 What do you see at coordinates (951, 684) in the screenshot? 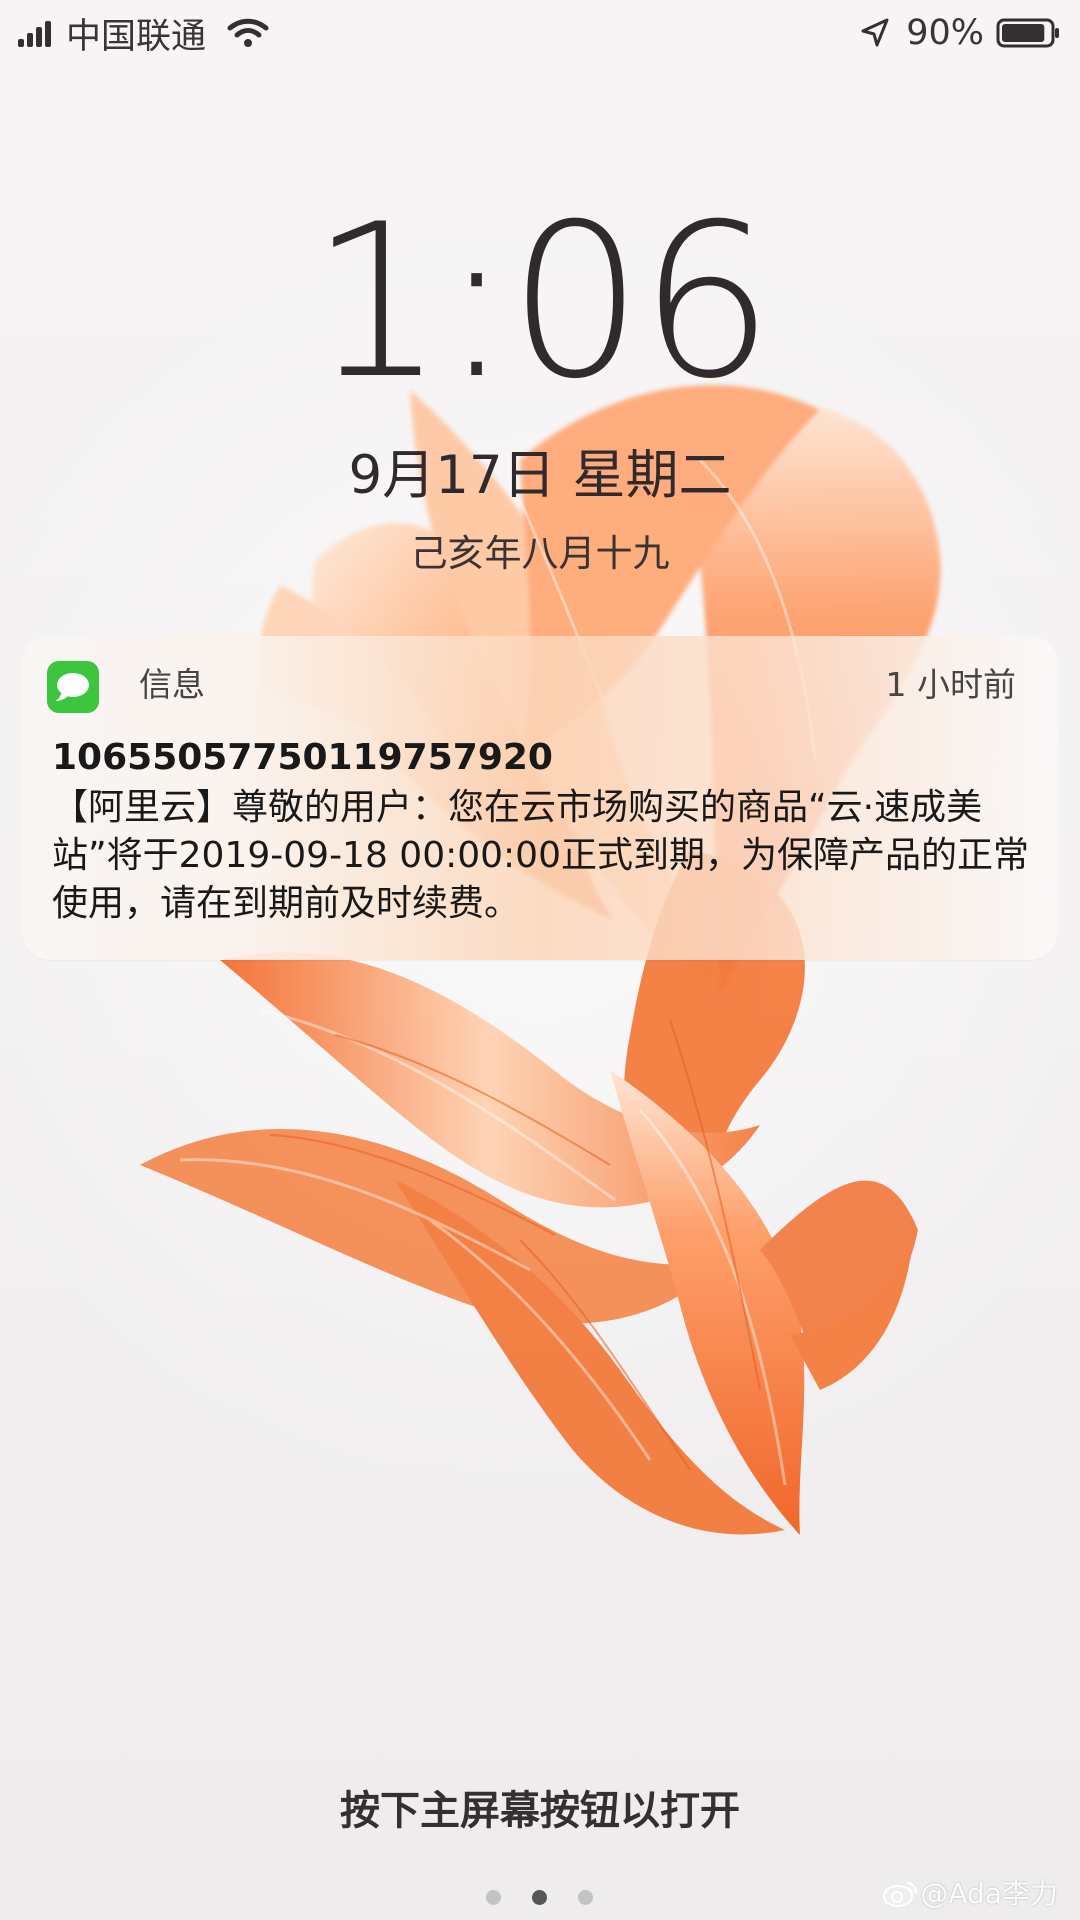
I see `notification-time: 1 小时前` at bounding box center [951, 684].